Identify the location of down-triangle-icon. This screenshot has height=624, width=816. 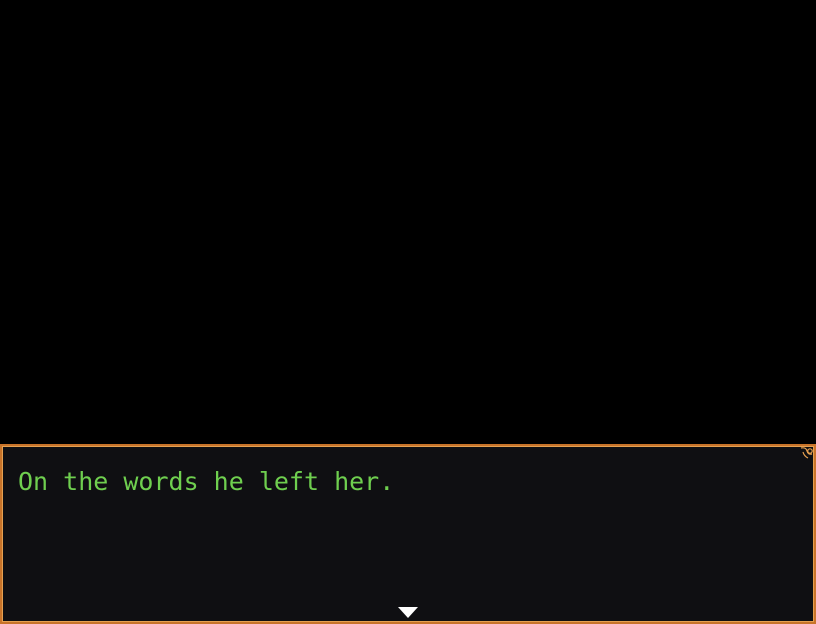
(408, 612).